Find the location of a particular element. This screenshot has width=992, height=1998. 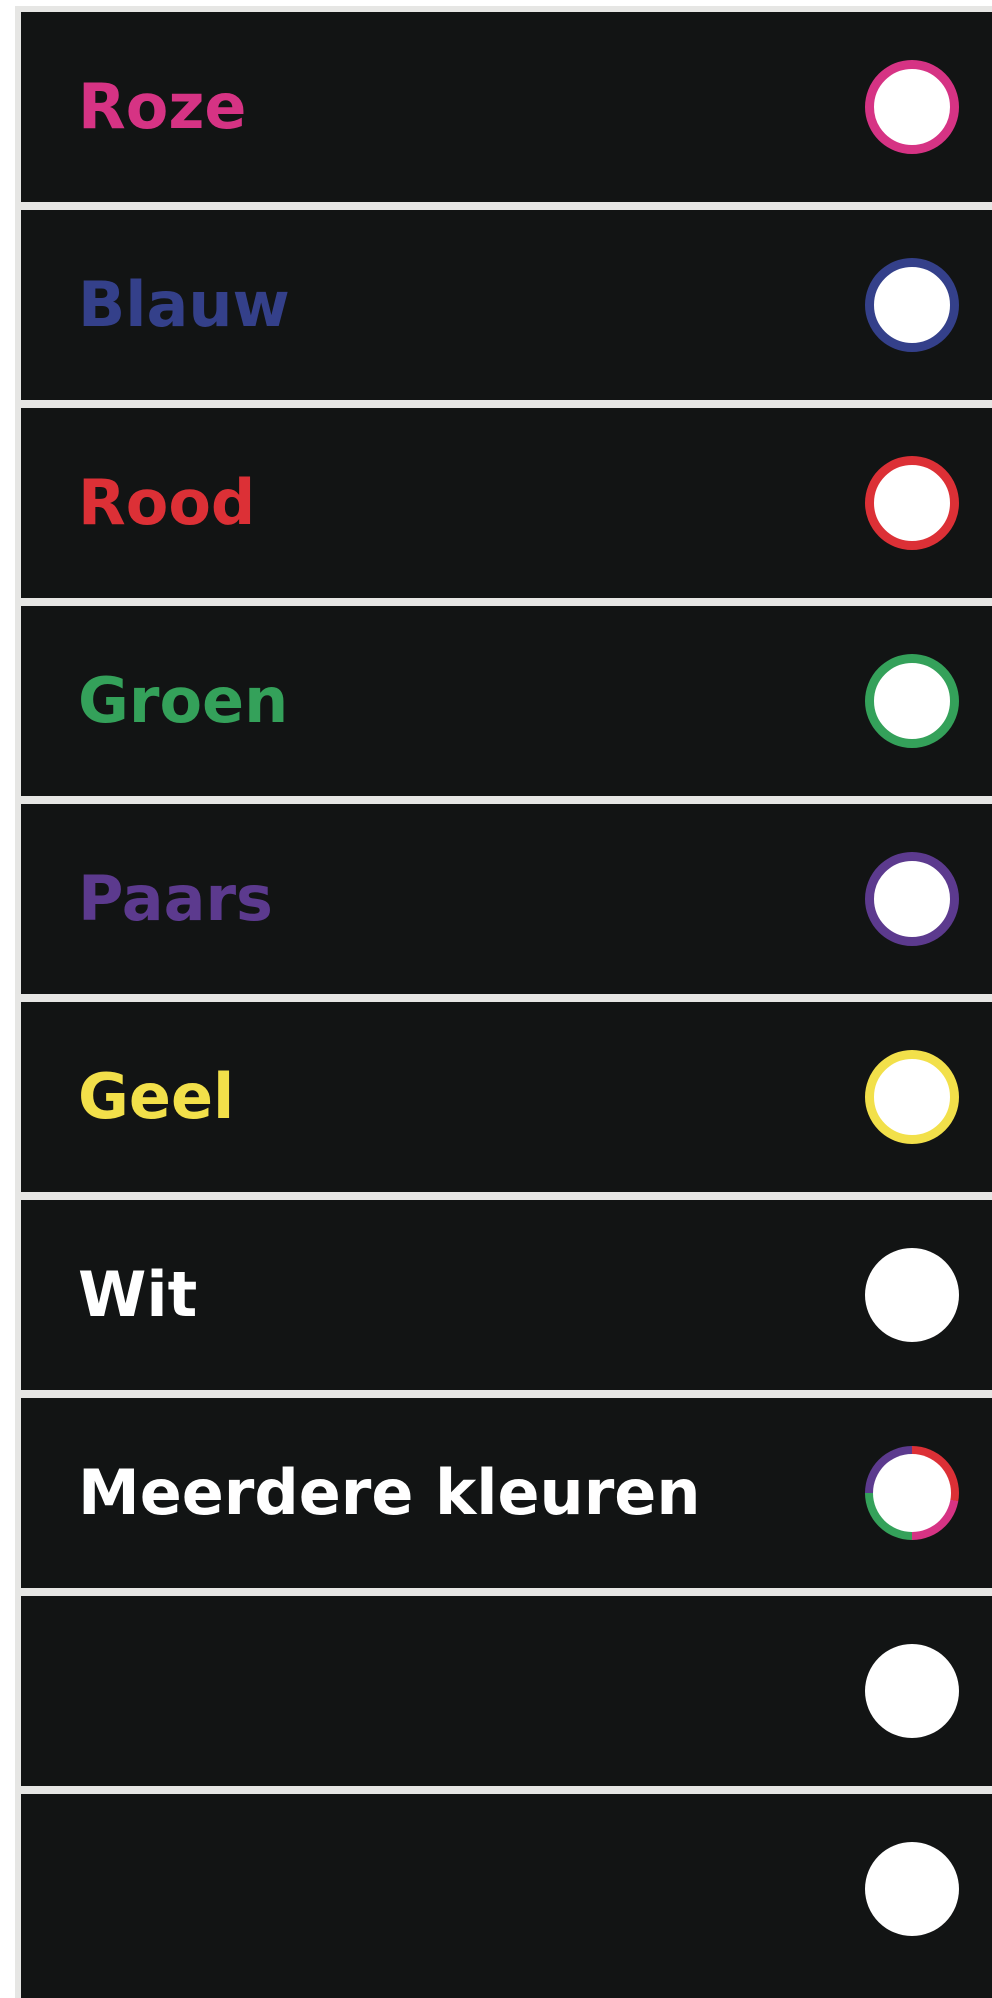

color-option-meerdere-kleuren: Meerdere kleuren is located at coordinates (506, 1493).